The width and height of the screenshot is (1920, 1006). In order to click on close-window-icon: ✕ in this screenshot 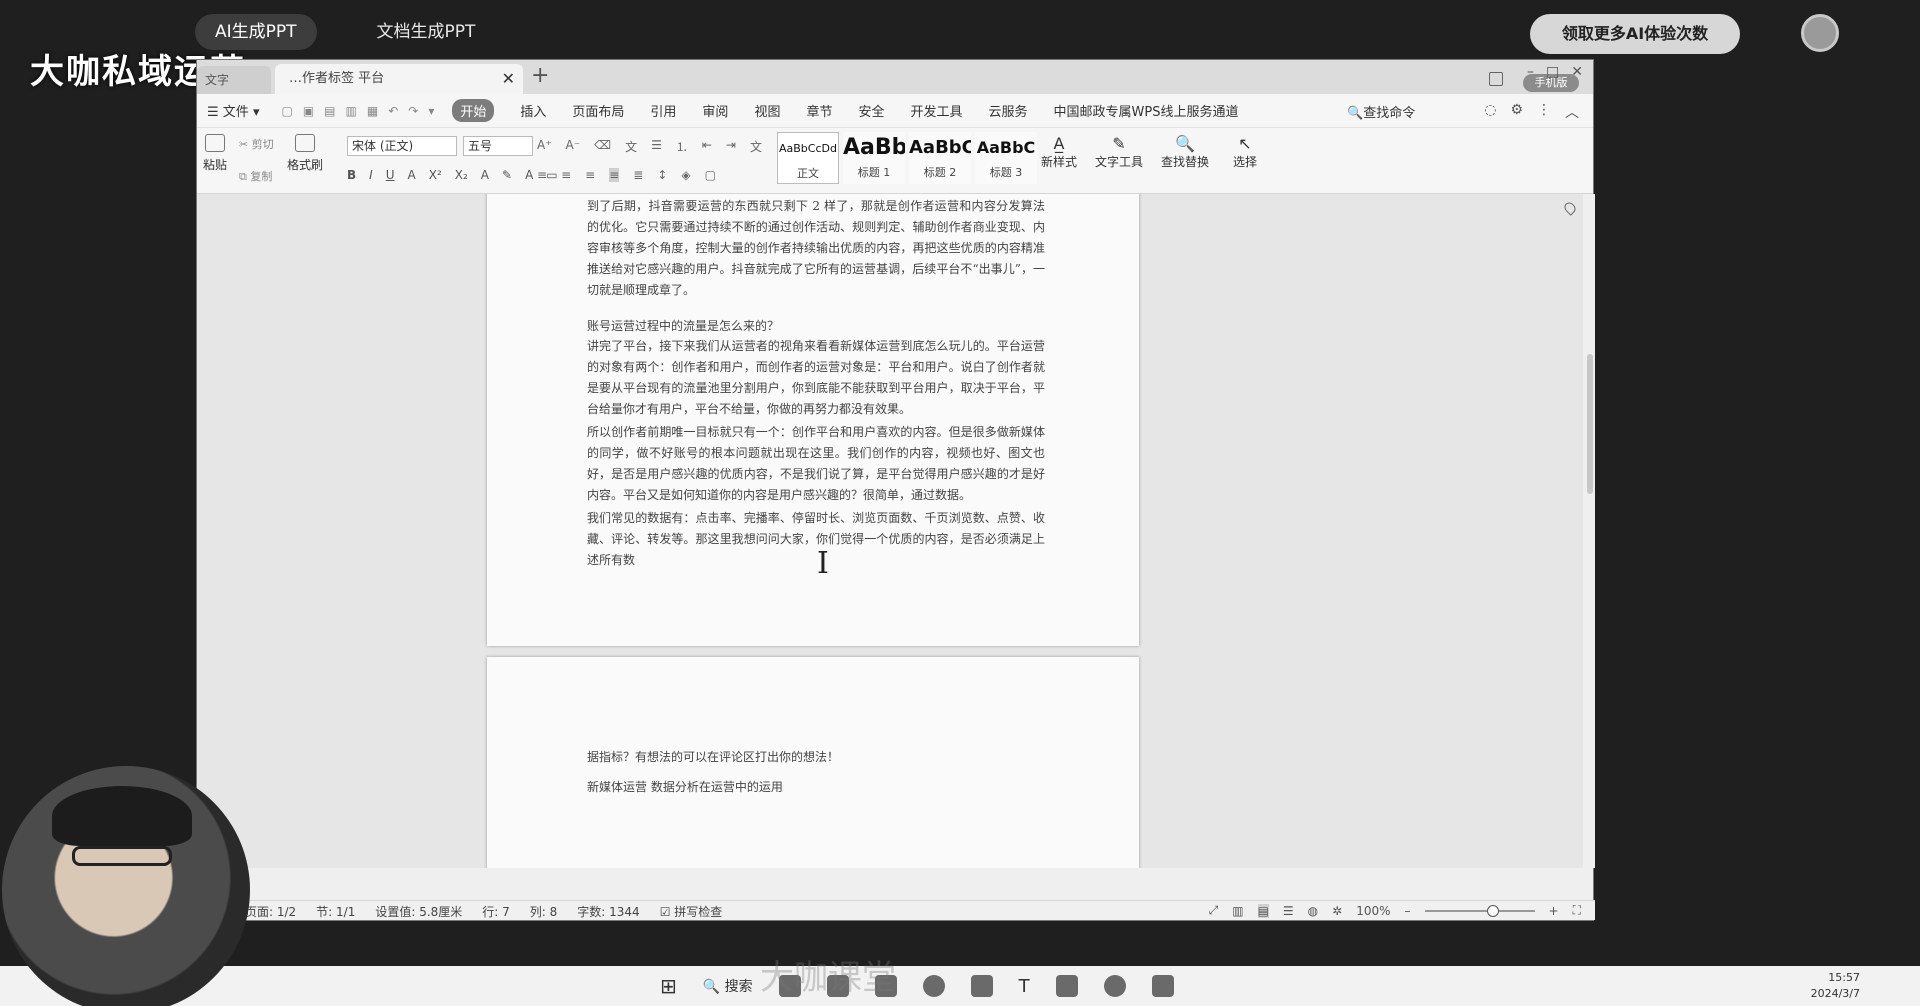, I will do `click(1577, 72)`.